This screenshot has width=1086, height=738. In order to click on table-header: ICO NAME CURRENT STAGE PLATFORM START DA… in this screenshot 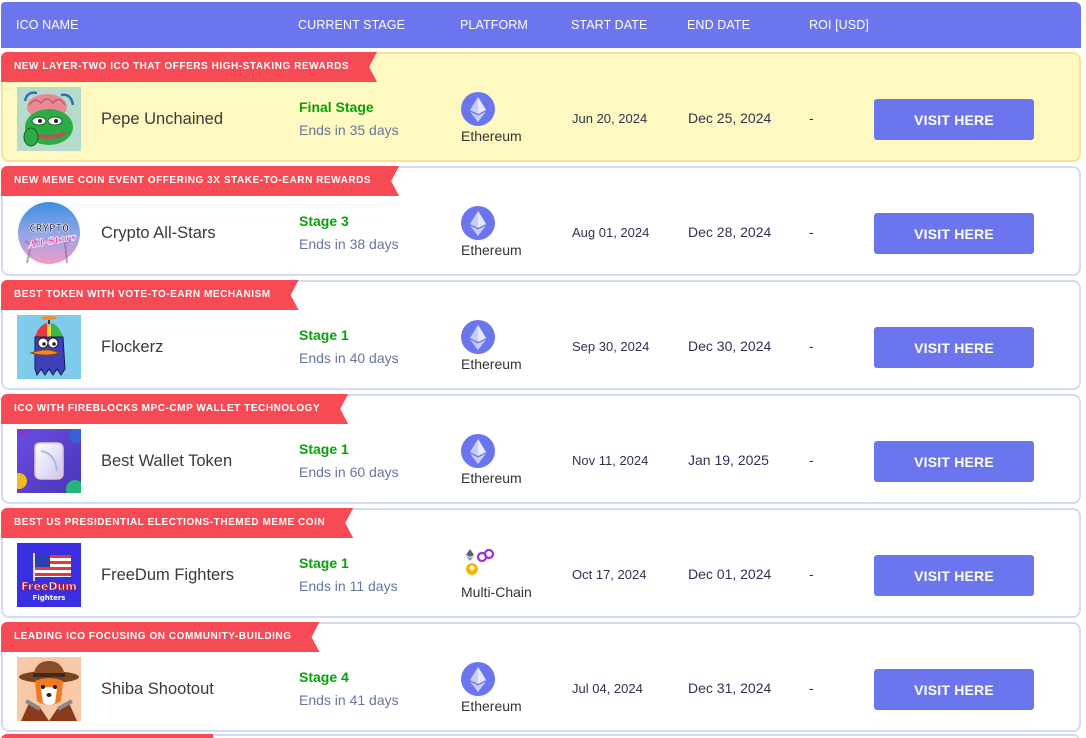, I will do `click(541, 25)`.